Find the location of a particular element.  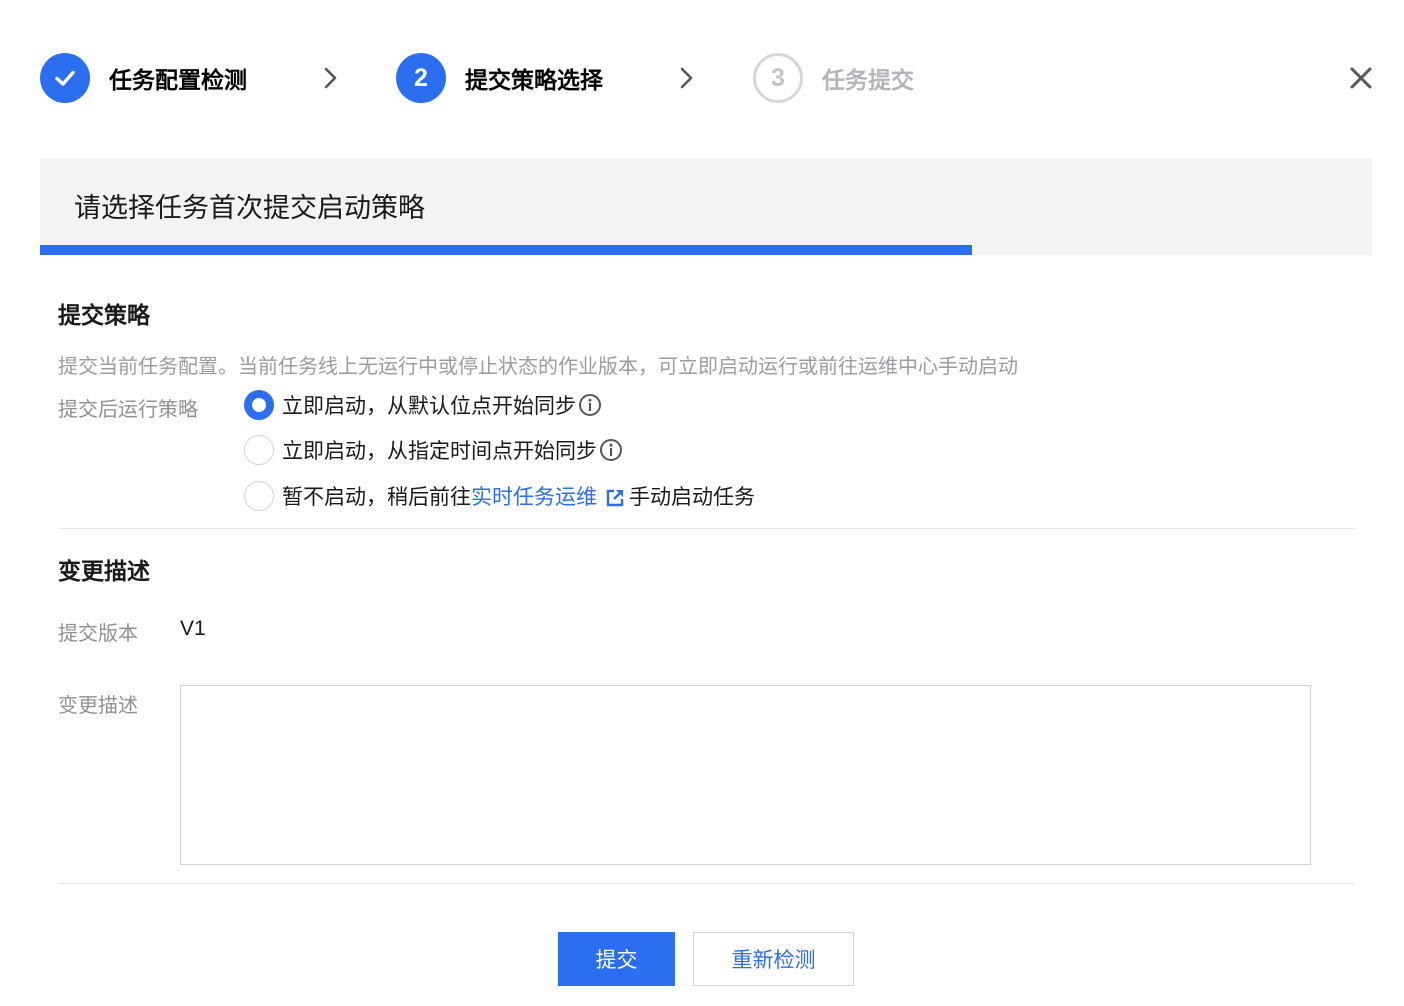

check-icon is located at coordinates (65, 78).